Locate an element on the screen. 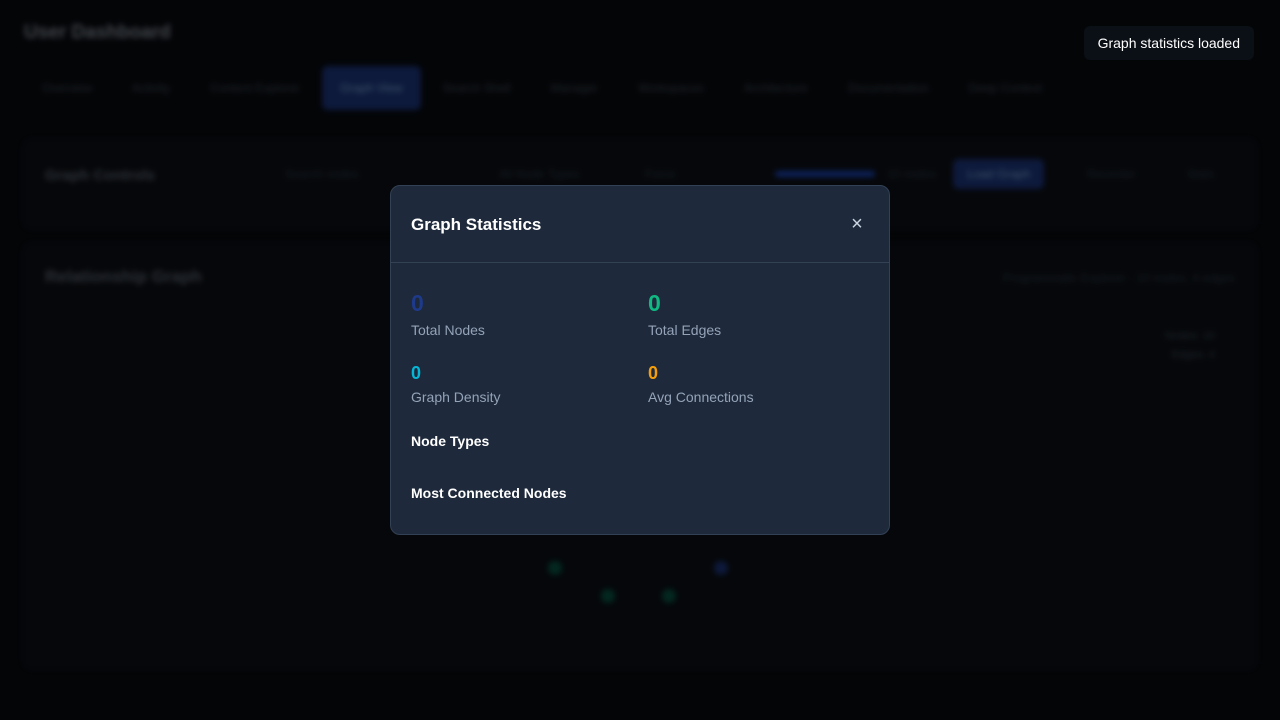 The image size is (1280, 720). most-connected-title: Most Connected Nodes is located at coordinates (489, 493).